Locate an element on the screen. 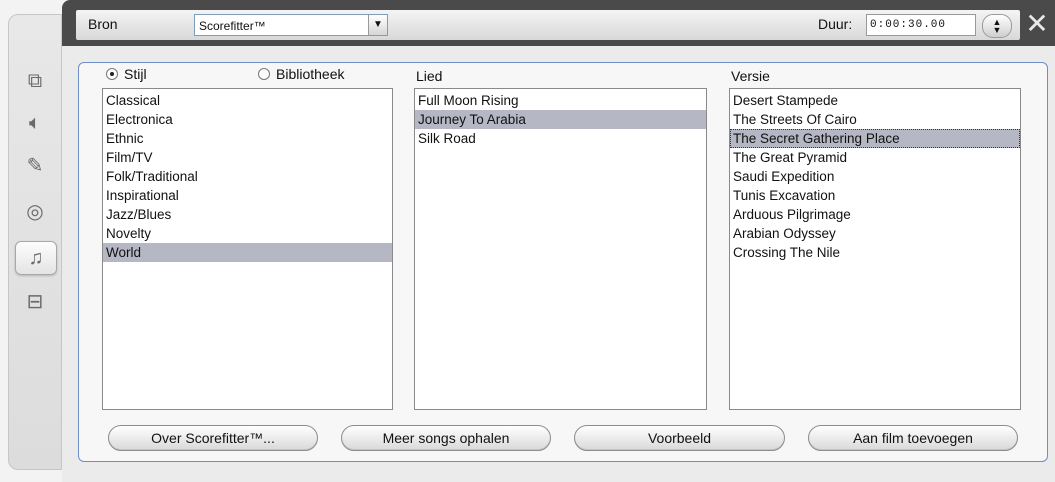 The image size is (1055, 482). radio-stijl-label: Stijl is located at coordinates (135, 74).